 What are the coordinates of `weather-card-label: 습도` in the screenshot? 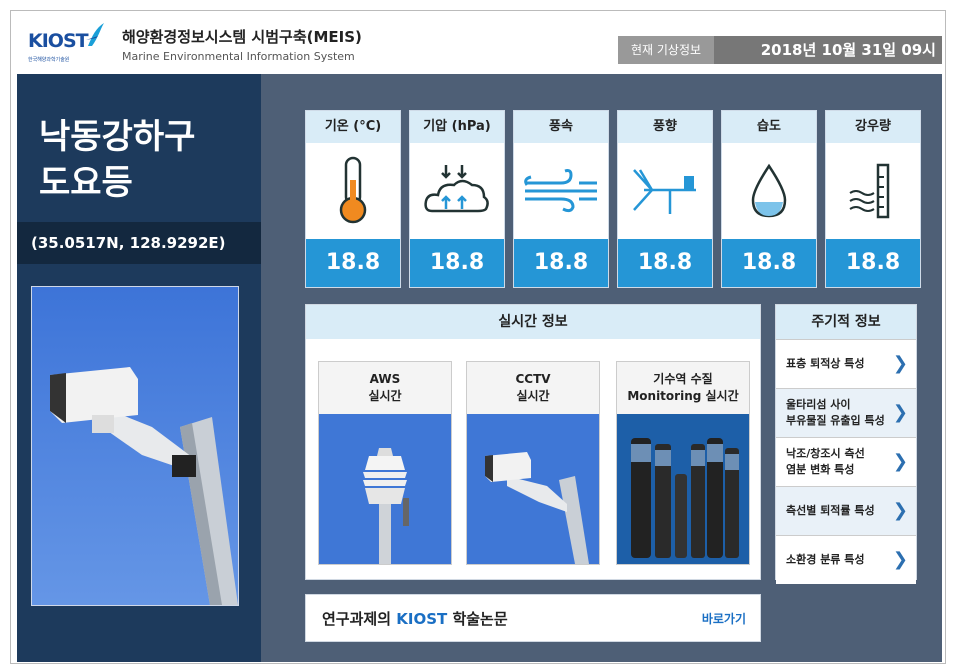 It's located at (769, 127).